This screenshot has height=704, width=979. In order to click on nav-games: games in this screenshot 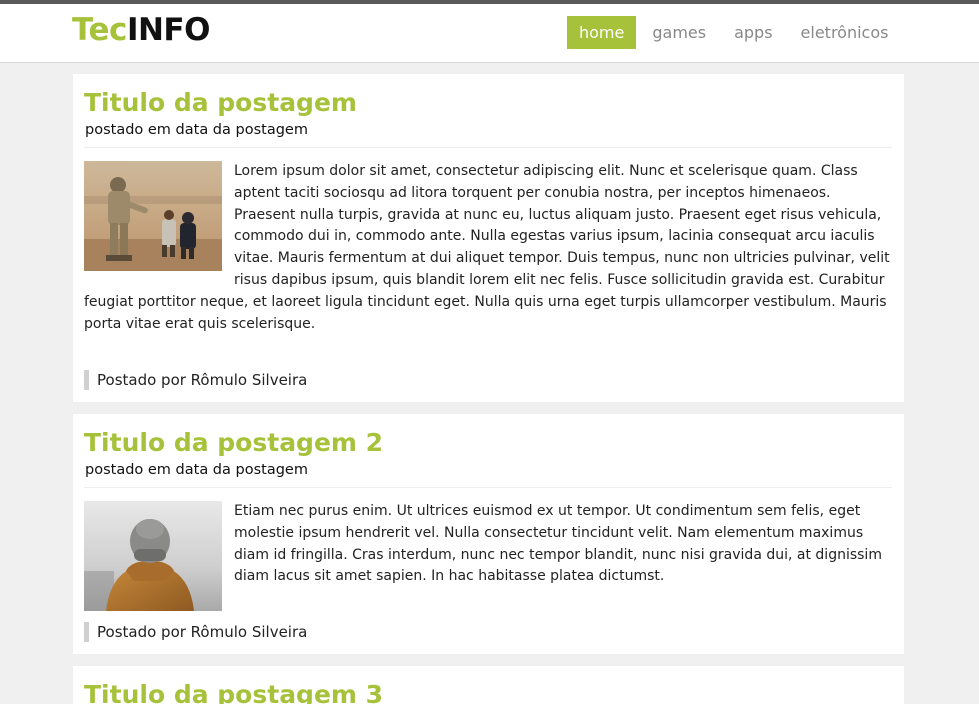, I will do `click(679, 32)`.